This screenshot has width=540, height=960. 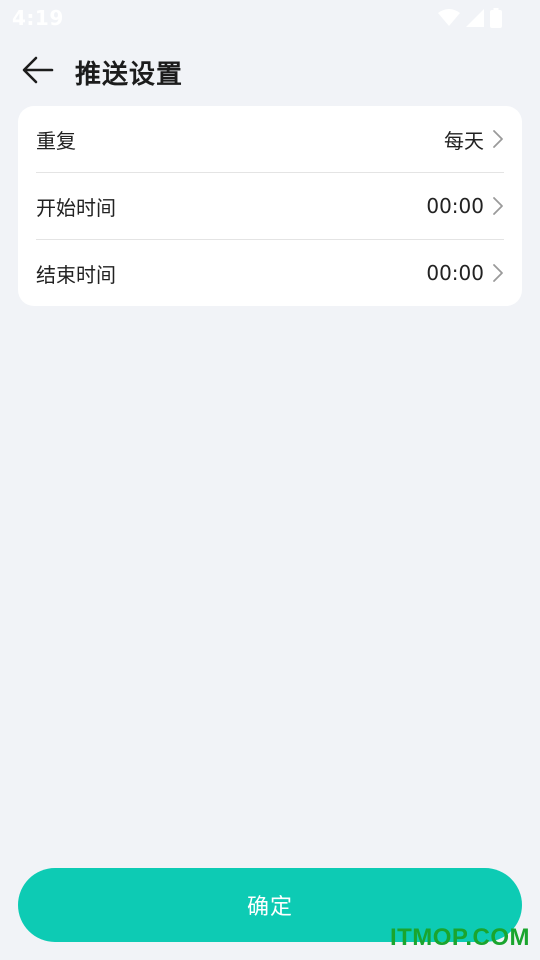 I want to click on cellular-signal-icon, so click(x=475, y=18).